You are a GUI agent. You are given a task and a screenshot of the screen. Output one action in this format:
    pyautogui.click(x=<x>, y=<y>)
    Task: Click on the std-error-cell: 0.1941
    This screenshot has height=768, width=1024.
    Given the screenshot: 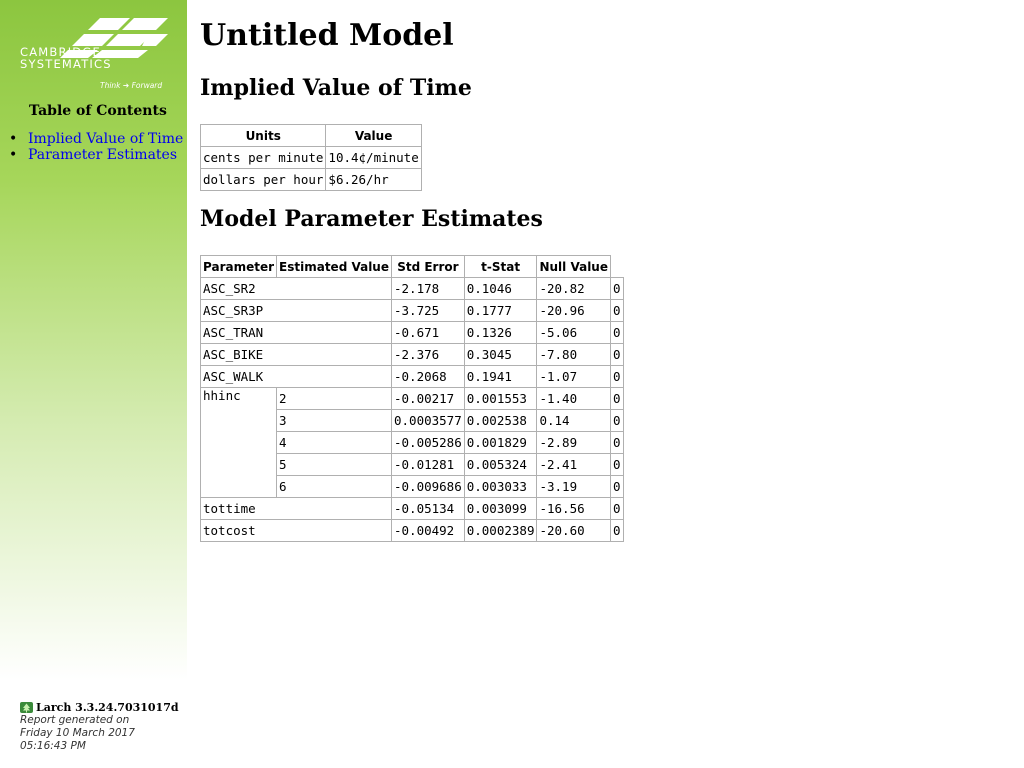 What is the action you would take?
    pyautogui.click(x=500, y=376)
    